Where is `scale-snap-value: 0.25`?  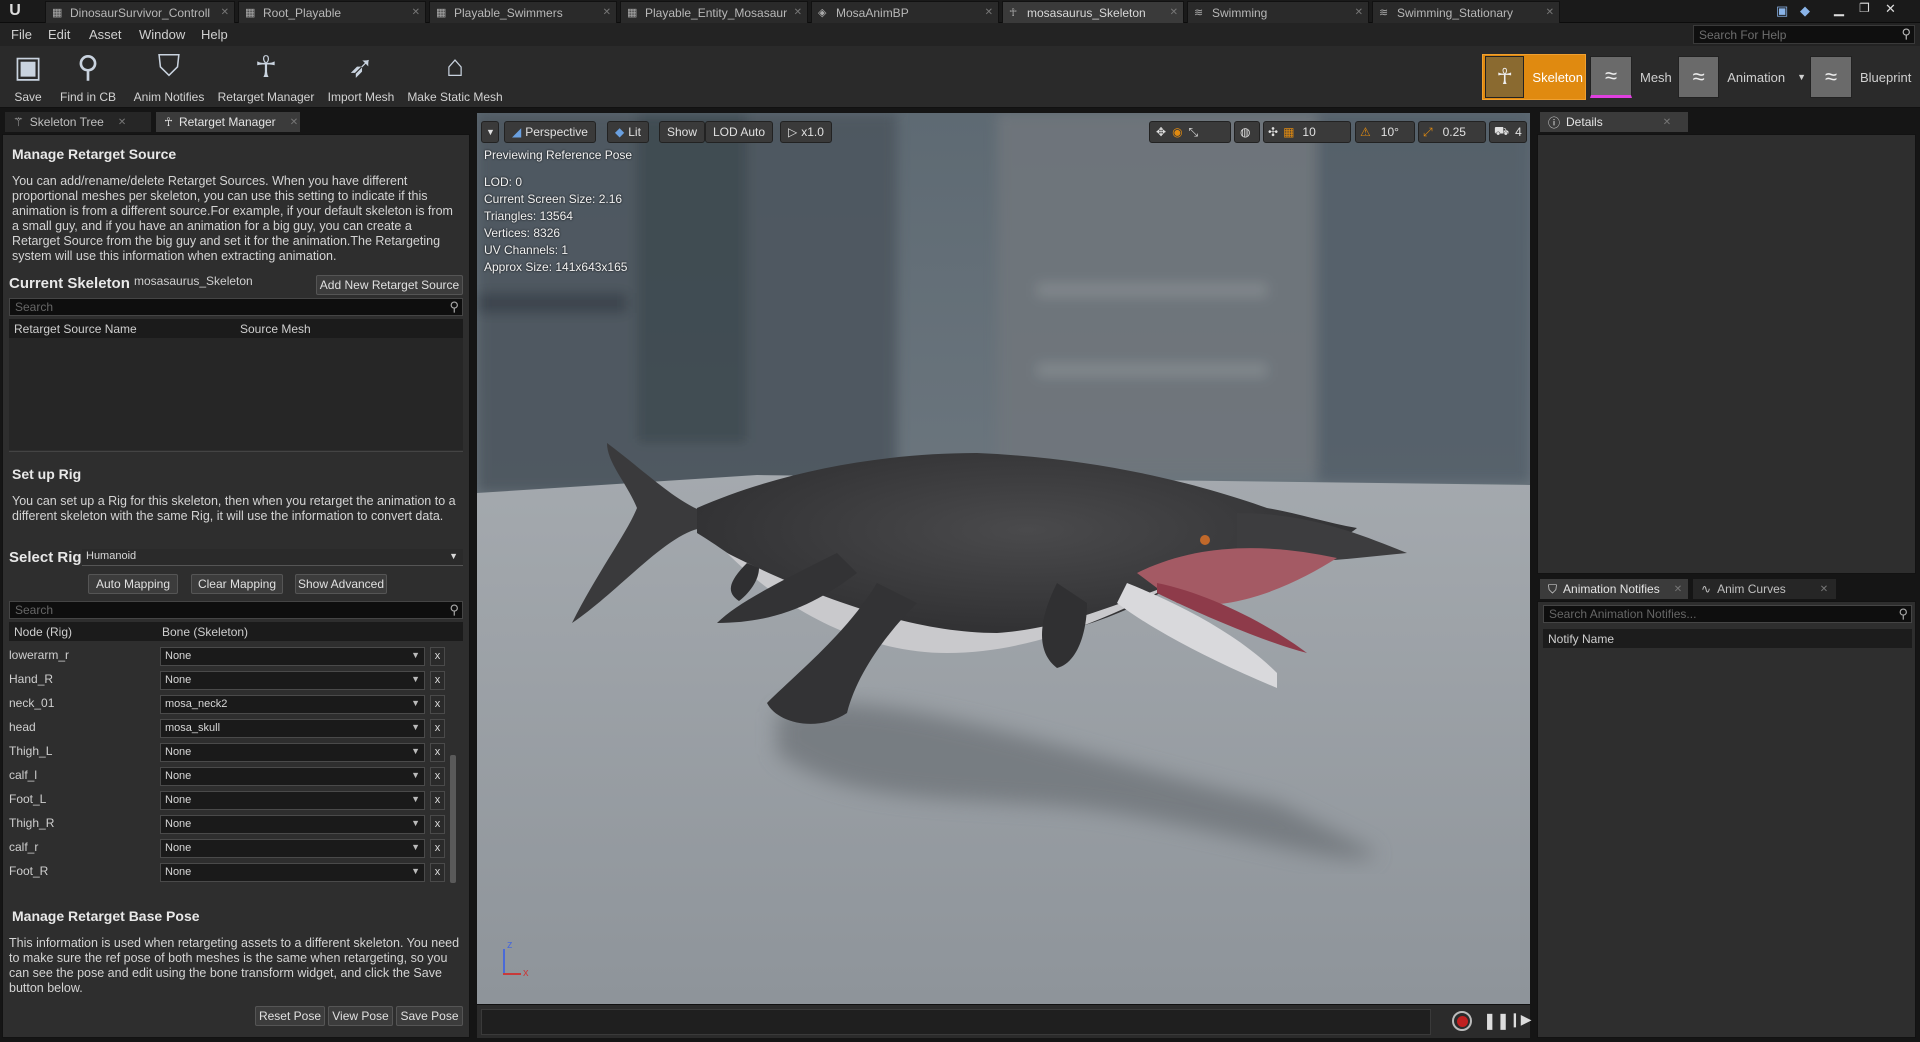 scale-snap-value: 0.25 is located at coordinates (1454, 132).